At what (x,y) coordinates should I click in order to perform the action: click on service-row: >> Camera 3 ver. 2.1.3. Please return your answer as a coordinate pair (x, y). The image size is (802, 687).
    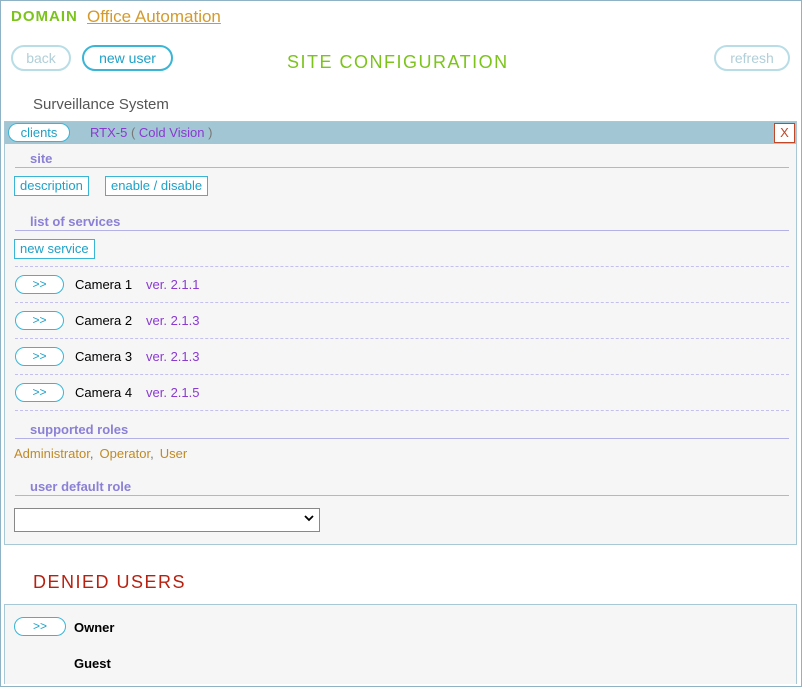
    Looking at the image, I should click on (402, 356).